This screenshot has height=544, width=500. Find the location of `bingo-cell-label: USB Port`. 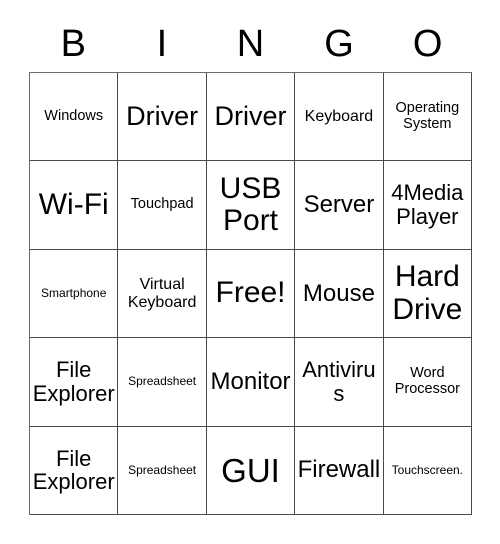

bingo-cell-label: USB Port is located at coordinates (250, 204).